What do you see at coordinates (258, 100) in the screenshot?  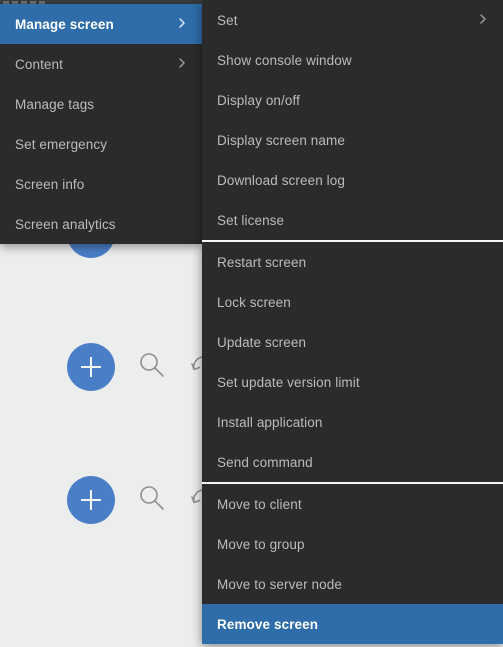 I see `menu-item-label: Display on/off` at bounding box center [258, 100].